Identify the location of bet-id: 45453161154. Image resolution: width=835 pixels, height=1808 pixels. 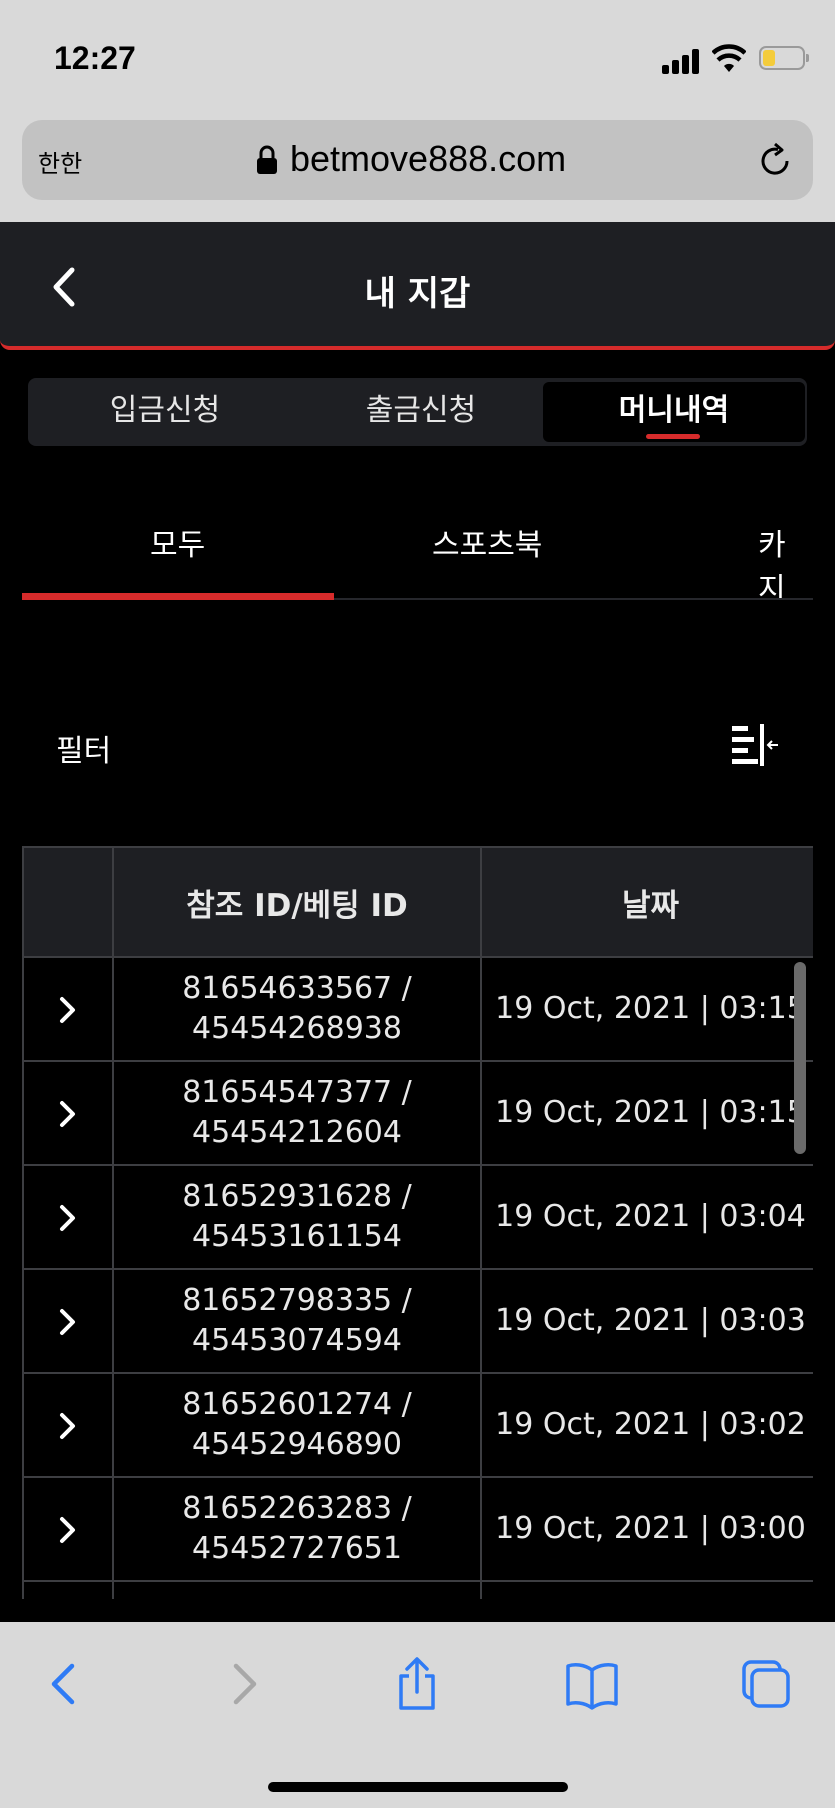
(297, 1236).